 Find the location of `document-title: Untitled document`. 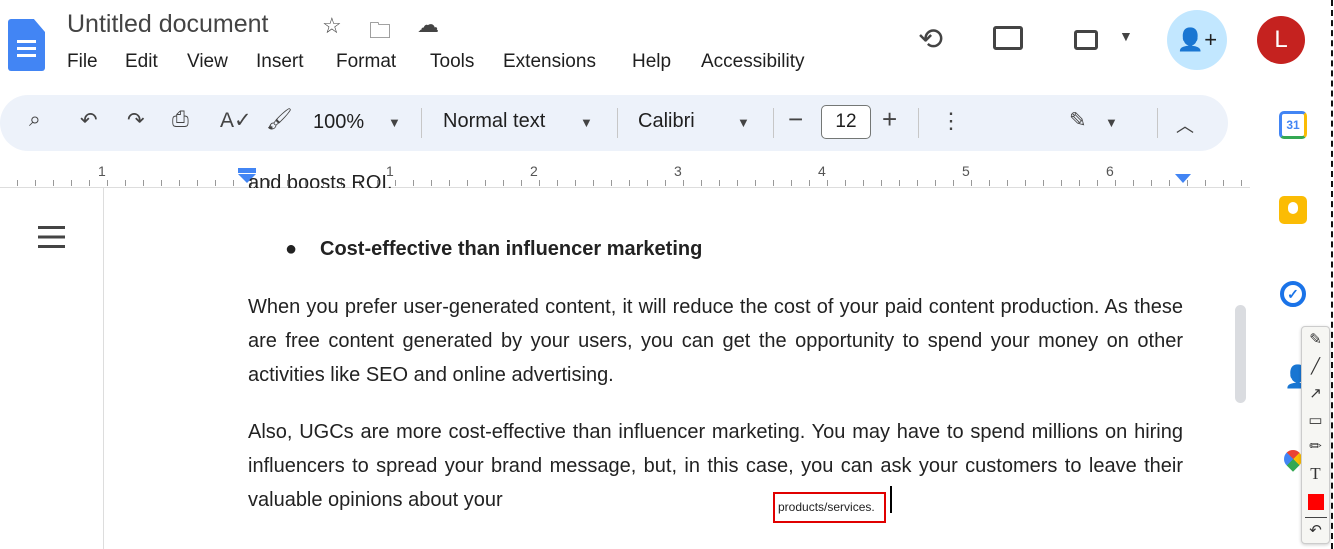

document-title: Untitled document is located at coordinates (168, 24).